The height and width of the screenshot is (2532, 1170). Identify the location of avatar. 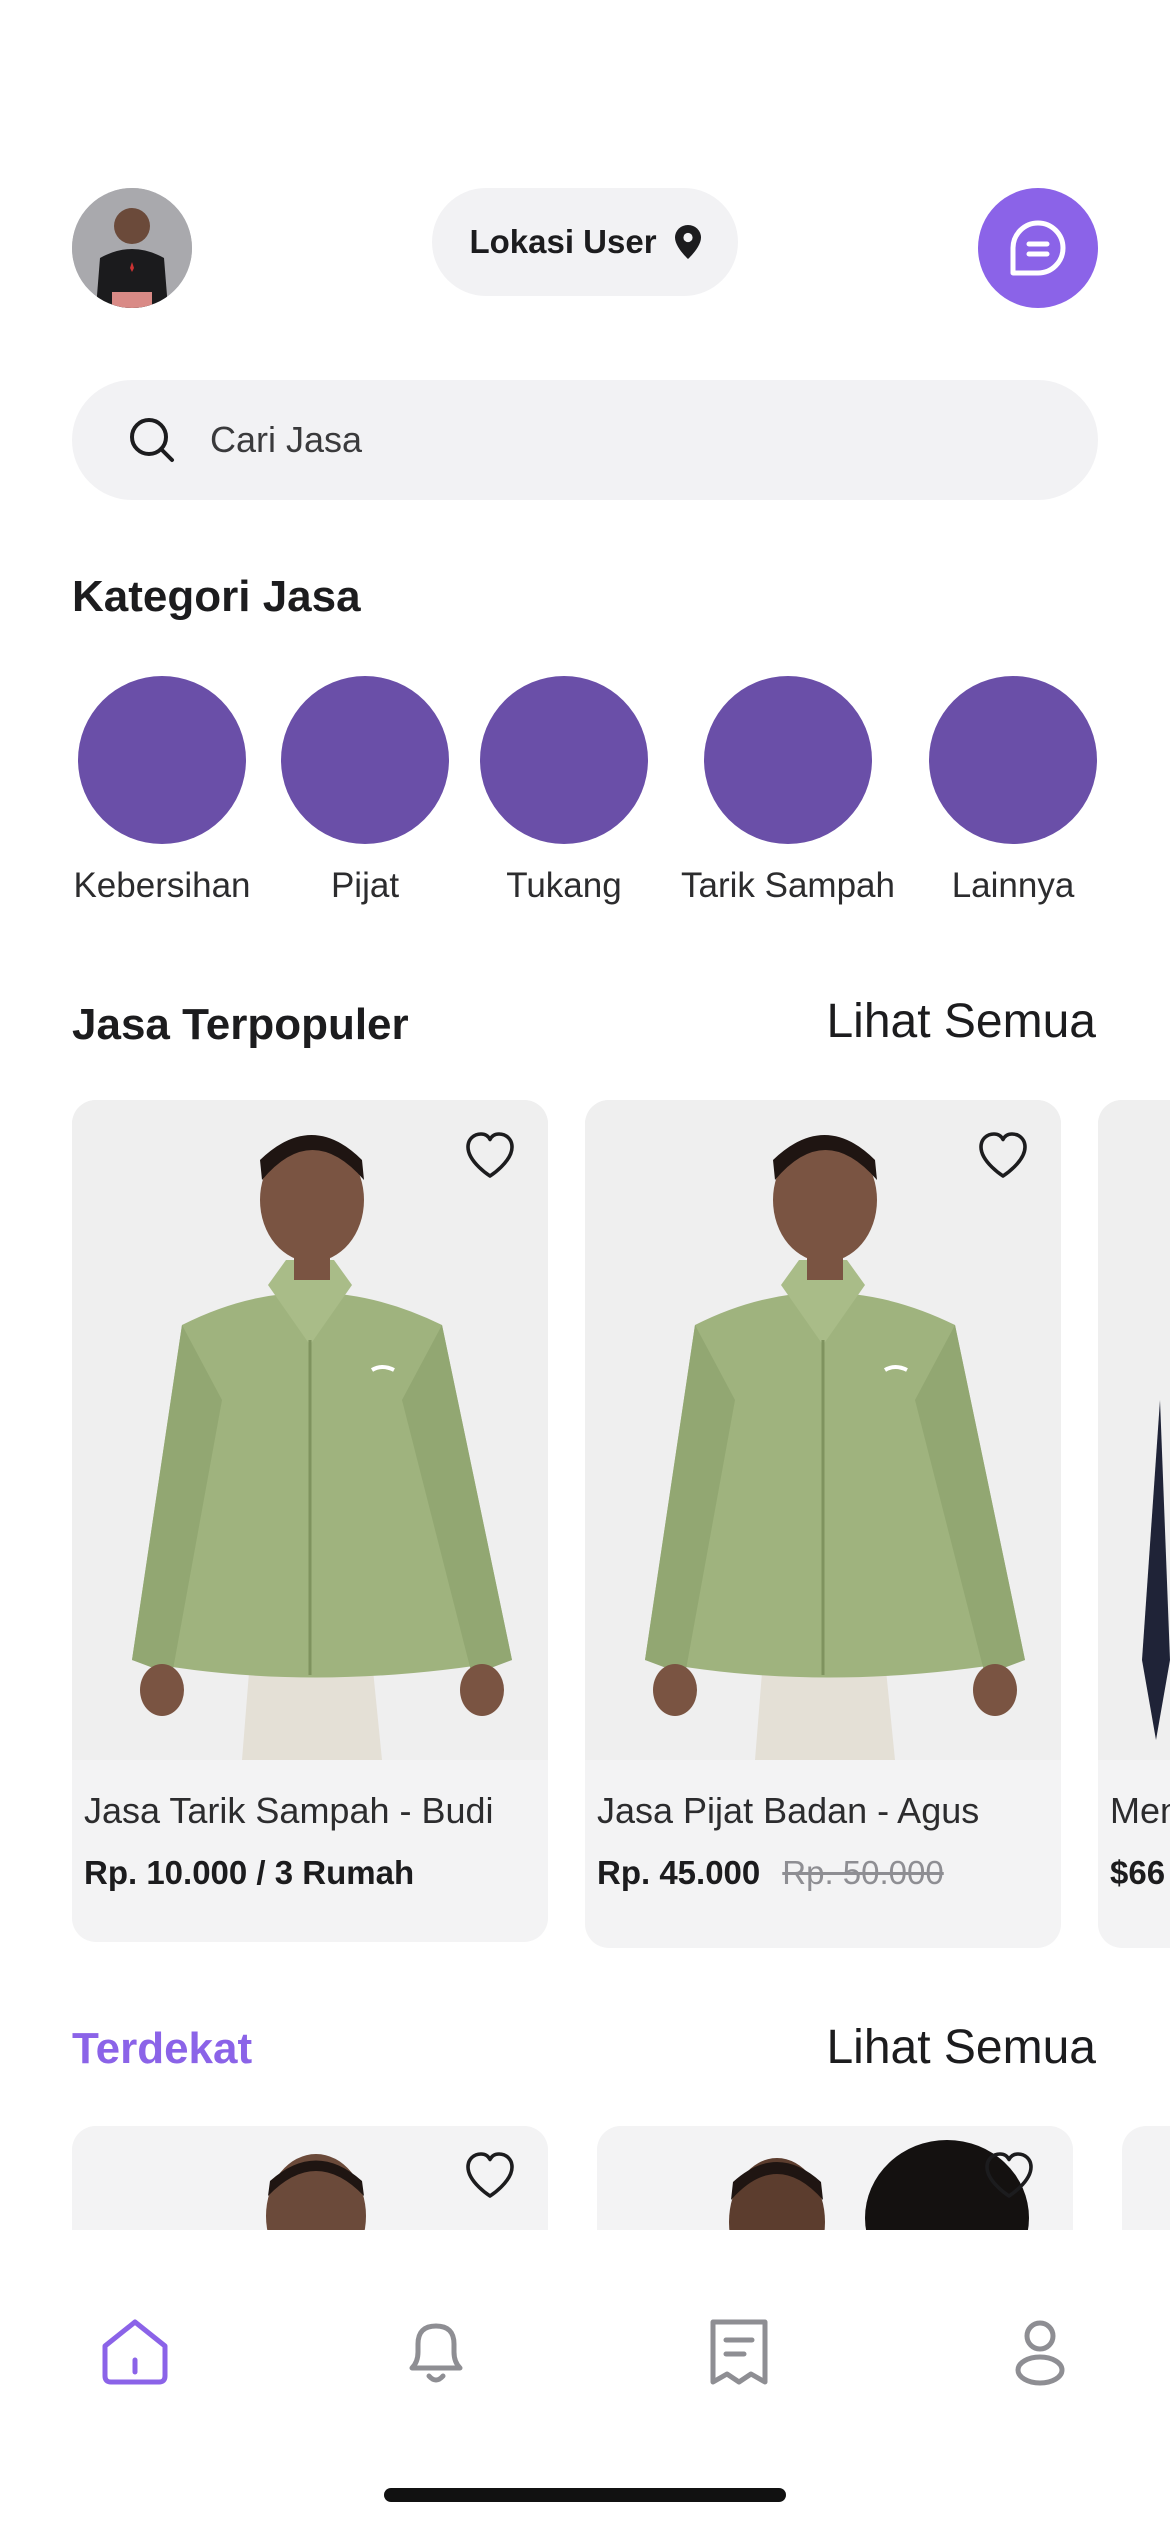
(132, 248).